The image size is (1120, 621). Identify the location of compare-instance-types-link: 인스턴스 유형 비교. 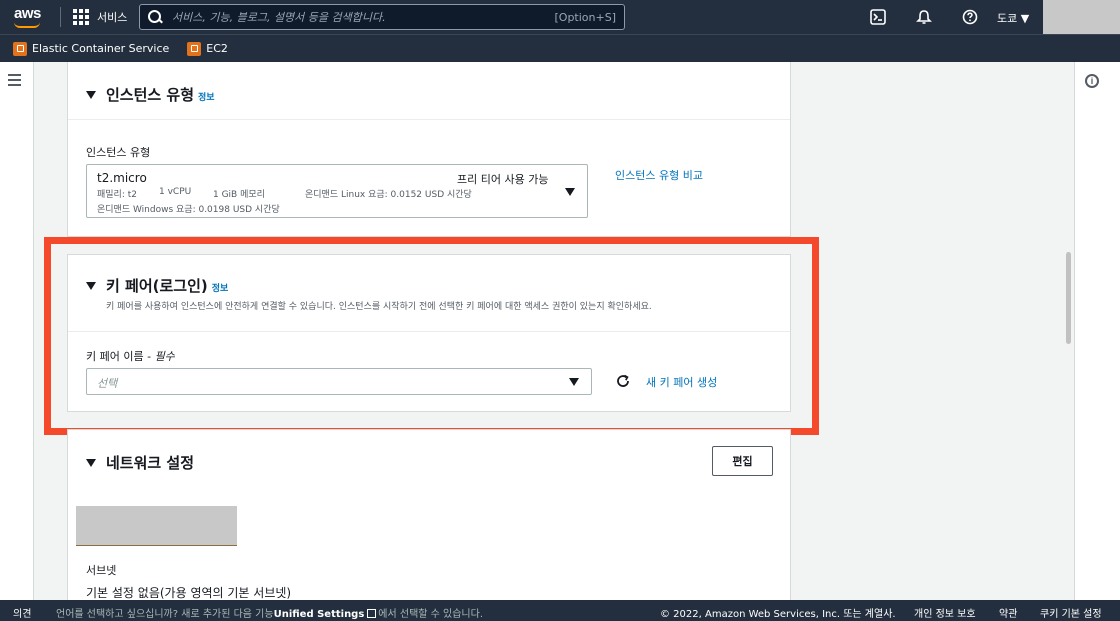
(659, 175).